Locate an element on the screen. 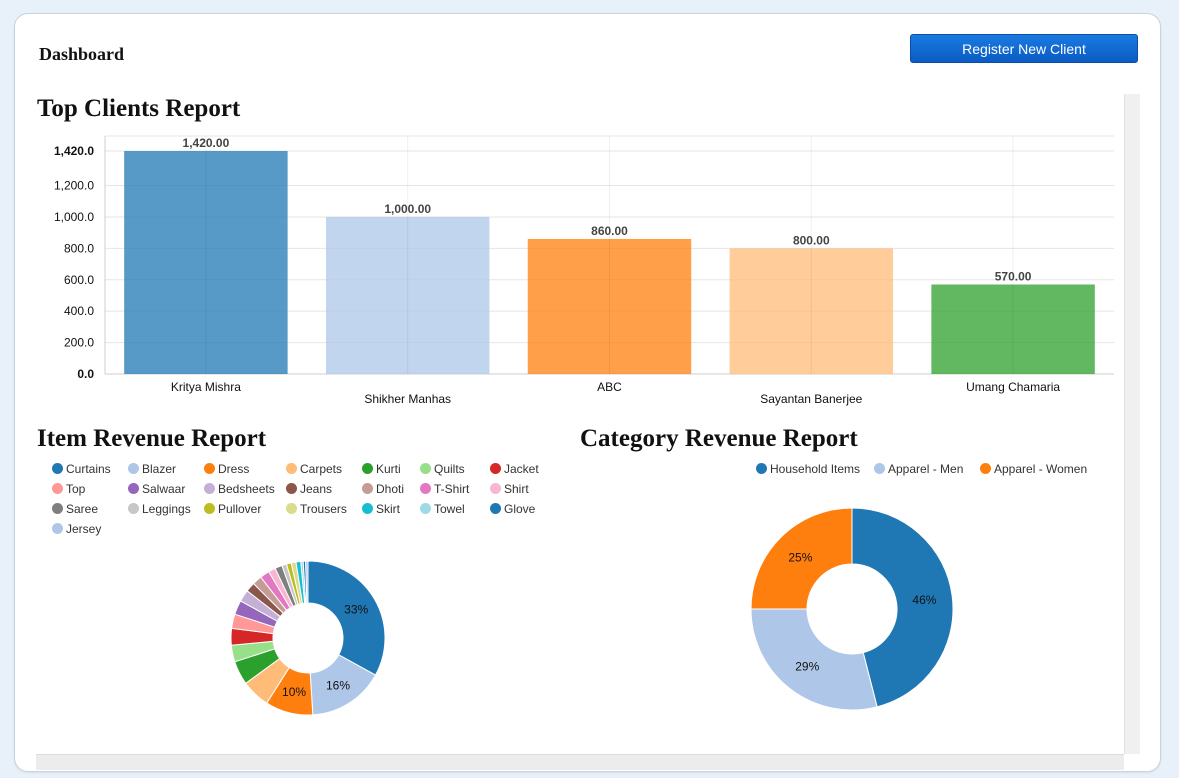 This screenshot has width=1179, height=778. x-tick-label: Shikher Manhas is located at coordinates (407, 399).